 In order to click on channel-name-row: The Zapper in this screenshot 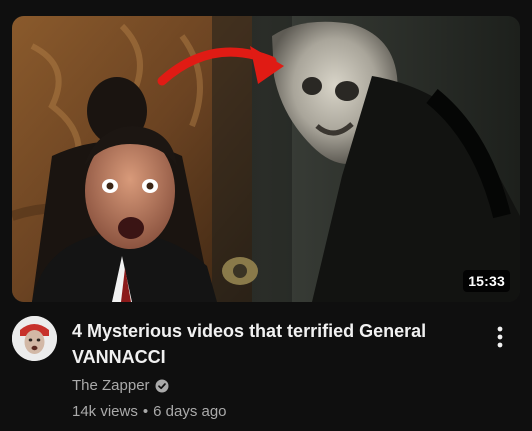, I will do `click(120, 385)`.